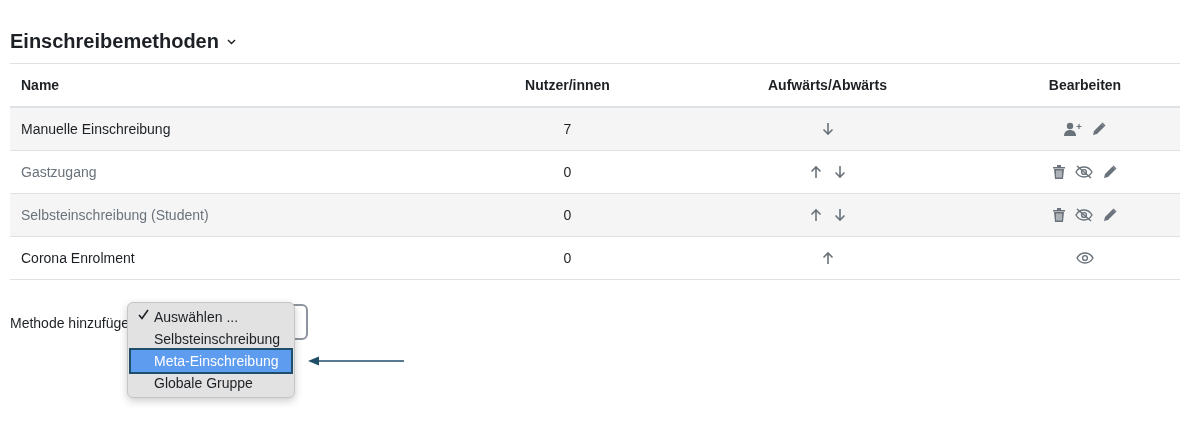  Describe the element at coordinates (1073, 129) in the screenshot. I see `add-user-icon` at that location.